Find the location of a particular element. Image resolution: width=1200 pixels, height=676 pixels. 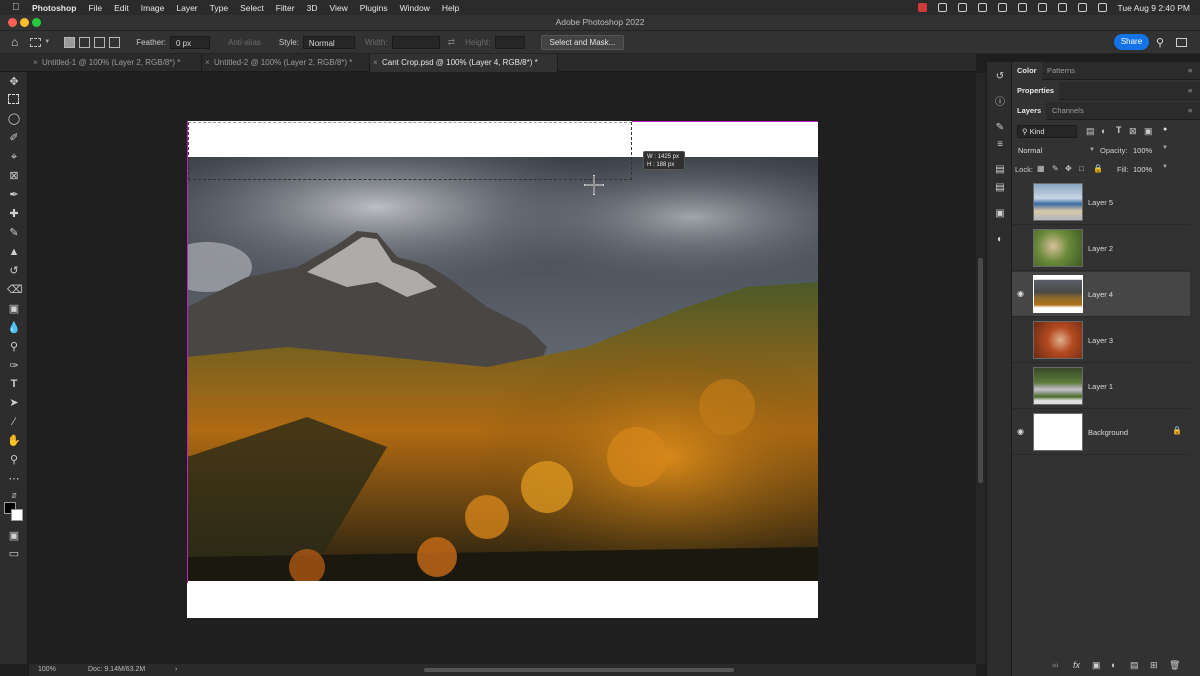

hand-tool-icon: ✋ is located at coordinates (14, 441).